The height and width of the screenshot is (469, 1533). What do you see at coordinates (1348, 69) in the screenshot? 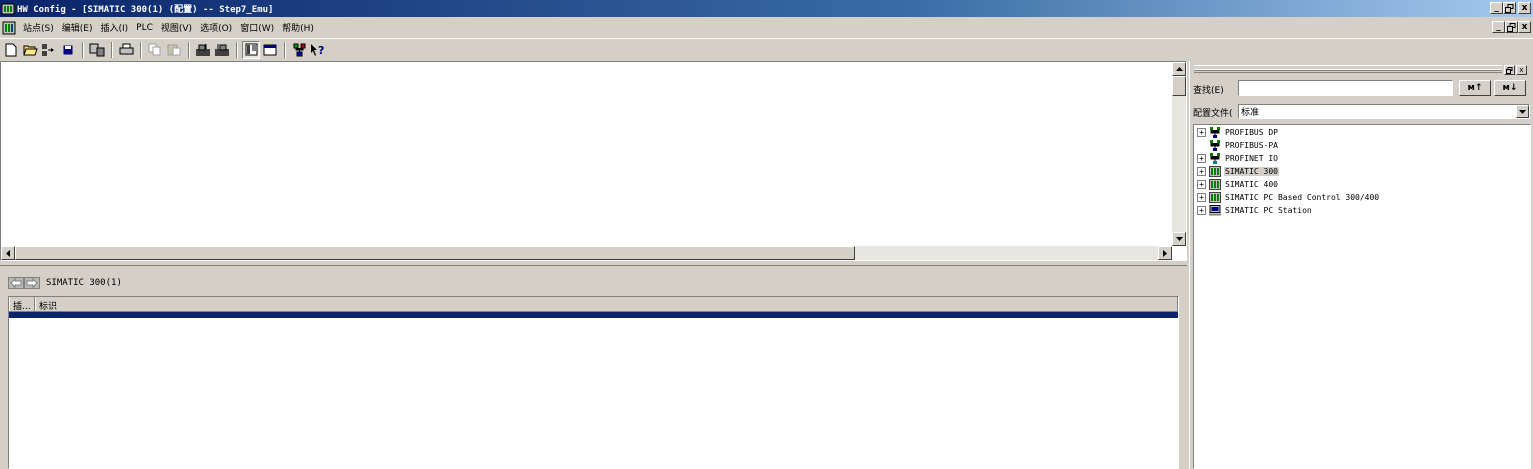
I see `catalog-grip` at bounding box center [1348, 69].